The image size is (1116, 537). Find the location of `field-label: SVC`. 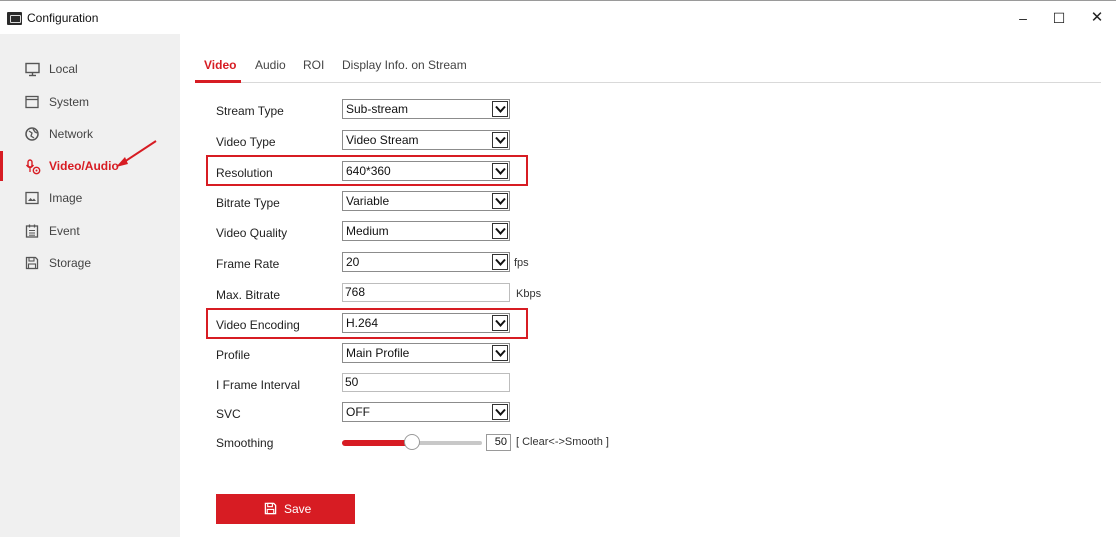

field-label: SVC is located at coordinates (228, 414).